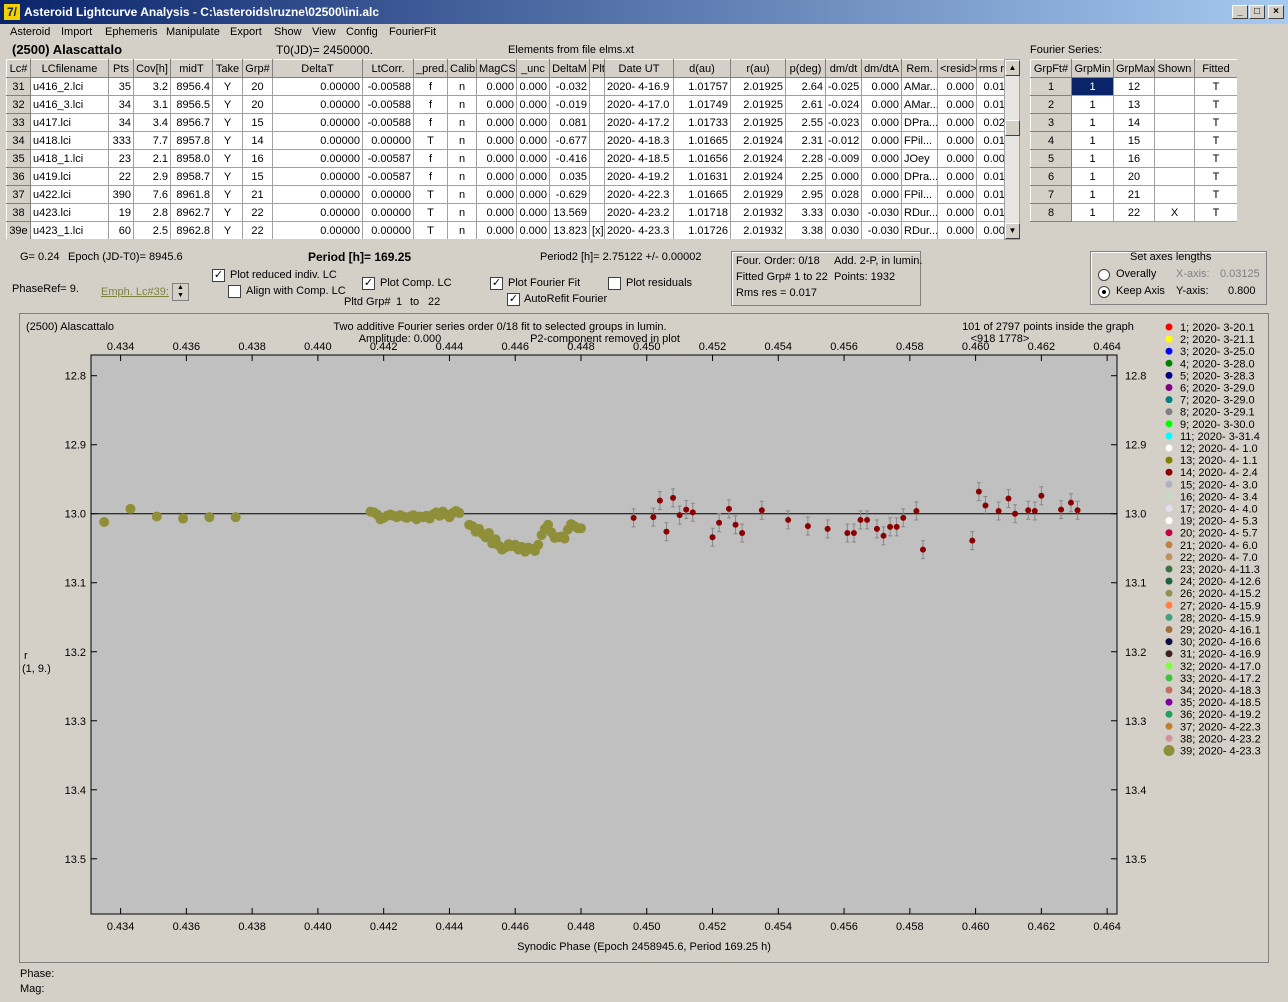 This screenshot has width=1288, height=1002. What do you see at coordinates (702, 68) in the screenshot?
I see `lc-col-header: d(au)` at bounding box center [702, 68].